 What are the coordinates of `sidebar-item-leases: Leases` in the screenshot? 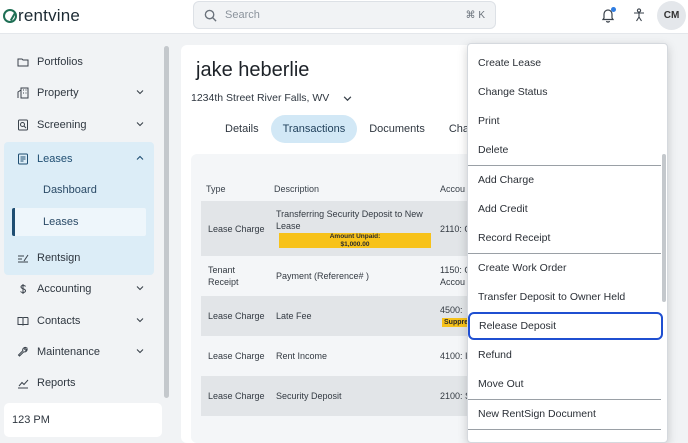 It's located at (81, 159).